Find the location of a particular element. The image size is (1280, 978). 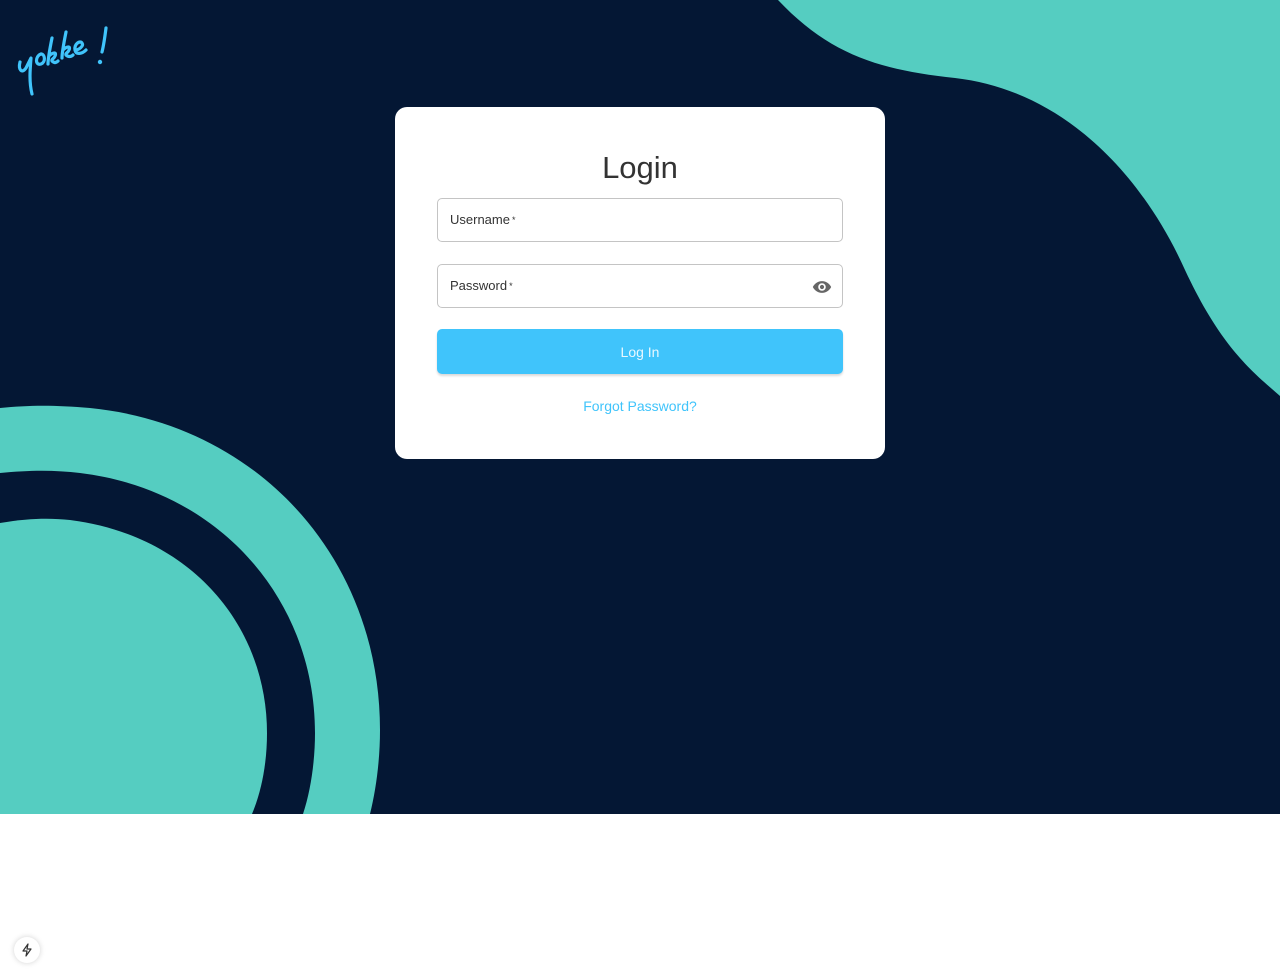

login-title: Login is located at coordinates (640, 167).